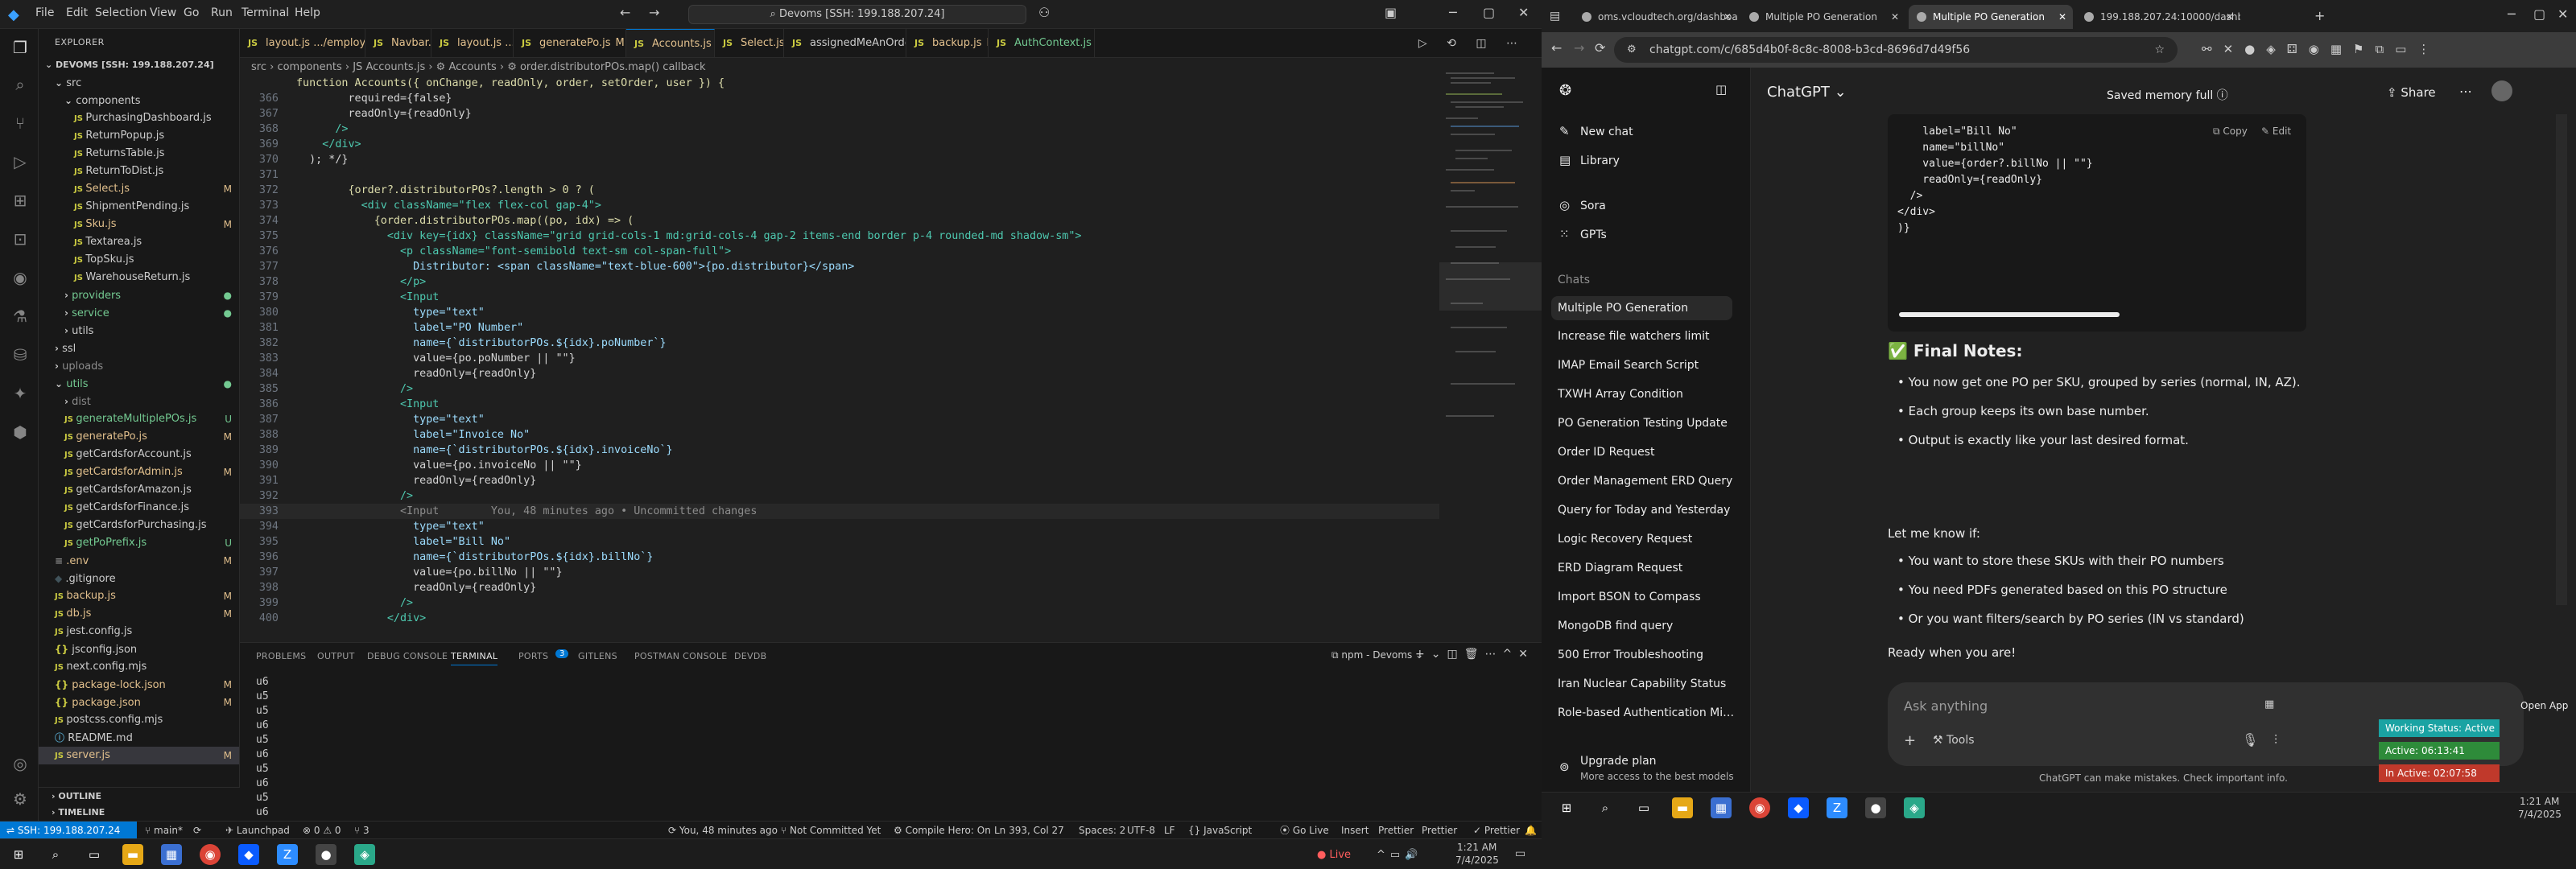 The width and height of the screenshot is (2576, 869). What do you see at coordinates (1648, 683) in the screenshot?
I see `chat-history-item: Iran Nuclear Capability Status` at bounding box center [1648, 683].